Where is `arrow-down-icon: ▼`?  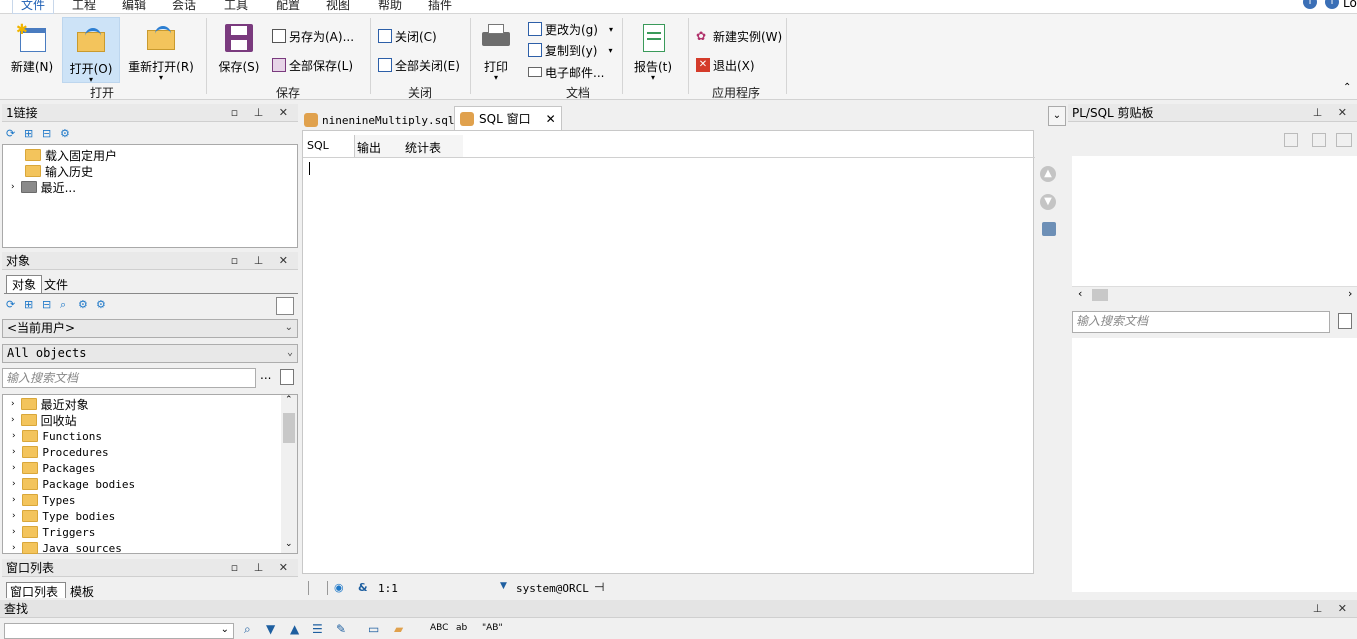 arrow-down-icon: ▼ is located at coordinates (1048, 202).